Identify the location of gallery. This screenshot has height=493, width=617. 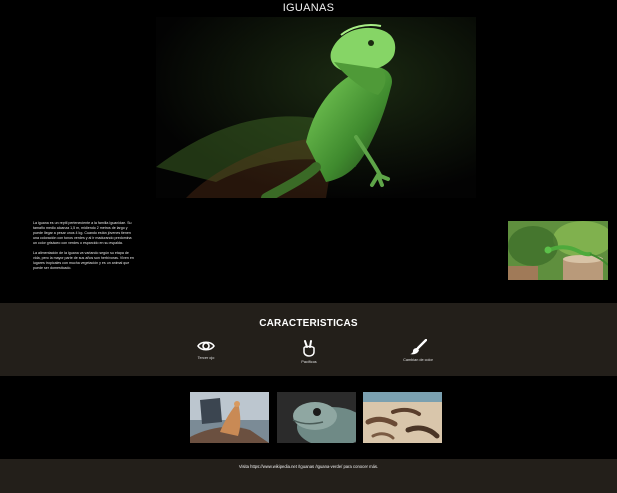
(308, 418).